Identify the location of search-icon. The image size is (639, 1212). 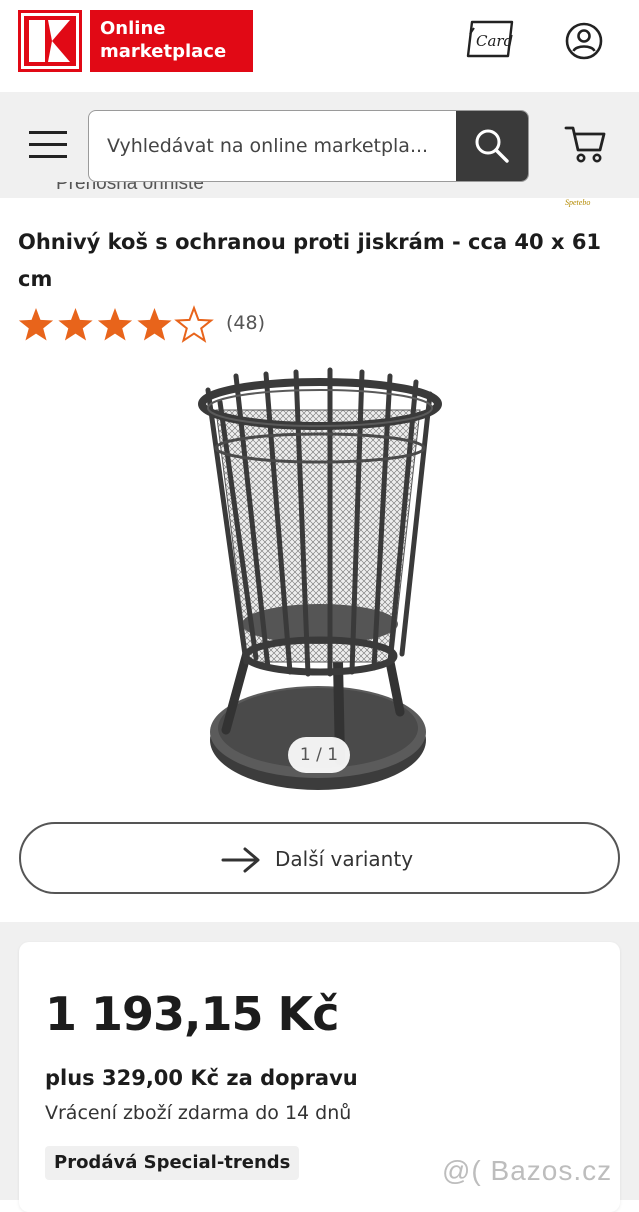
(492, 146).